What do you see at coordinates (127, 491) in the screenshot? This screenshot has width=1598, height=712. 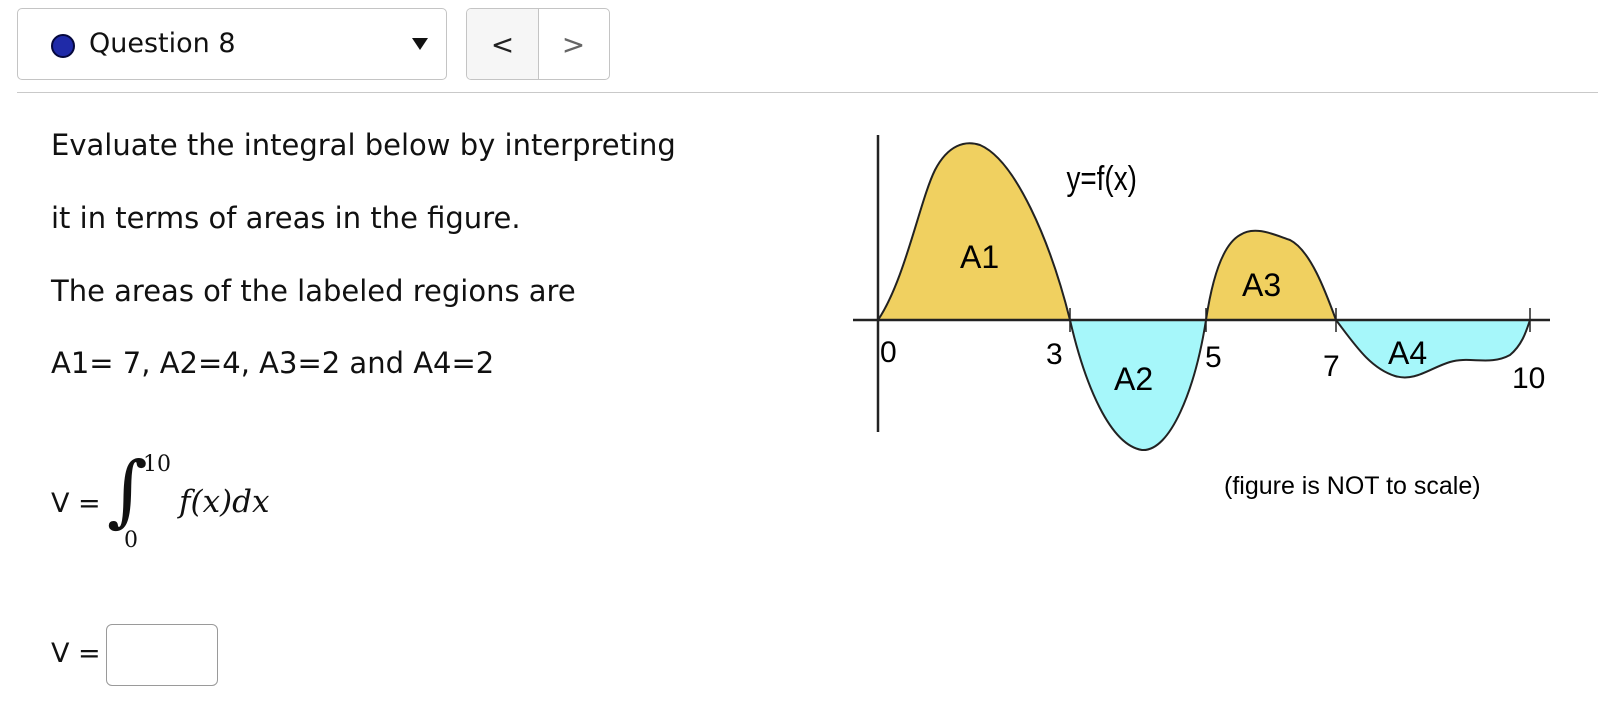 I see `integral-sign: ∫` at bounding box center [127, 491].